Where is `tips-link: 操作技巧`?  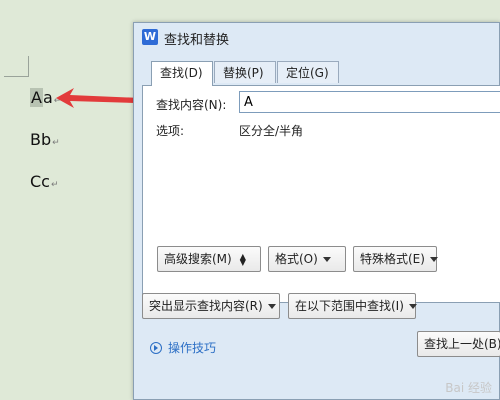 tips-link: 操作技巧 is located at coordinates (183, 347).